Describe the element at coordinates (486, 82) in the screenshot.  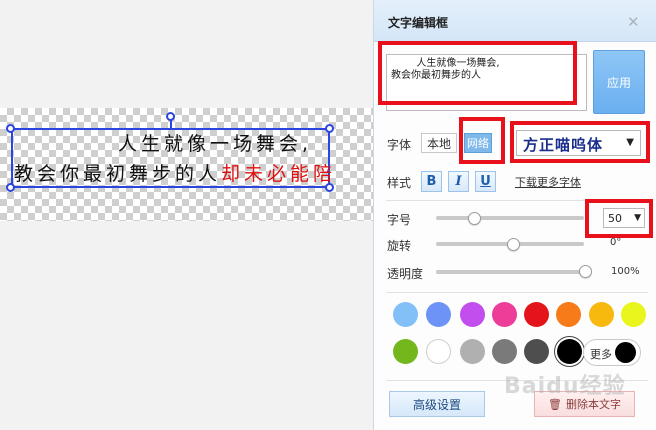
I see `text-input-area: 人生就像一场舞会, 教会你最初舞步的人` at that location.